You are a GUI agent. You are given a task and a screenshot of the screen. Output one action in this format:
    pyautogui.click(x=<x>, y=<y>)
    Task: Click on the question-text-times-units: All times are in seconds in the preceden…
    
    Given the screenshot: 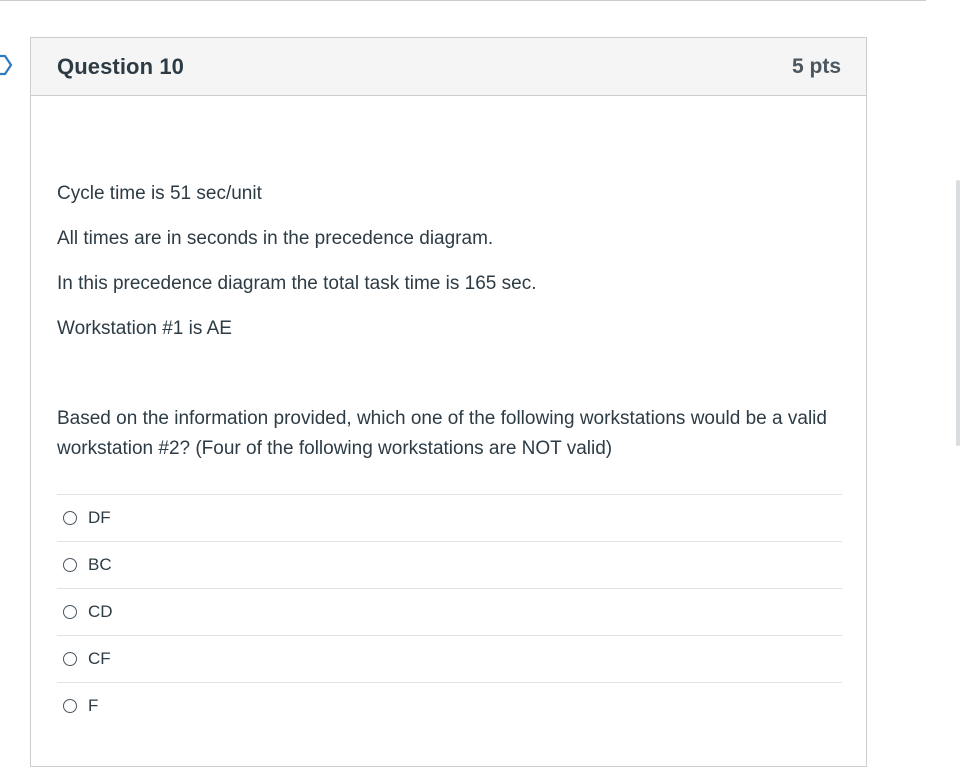 What is the action you would take?
    pyautogui.click(x=275, y=238)
    